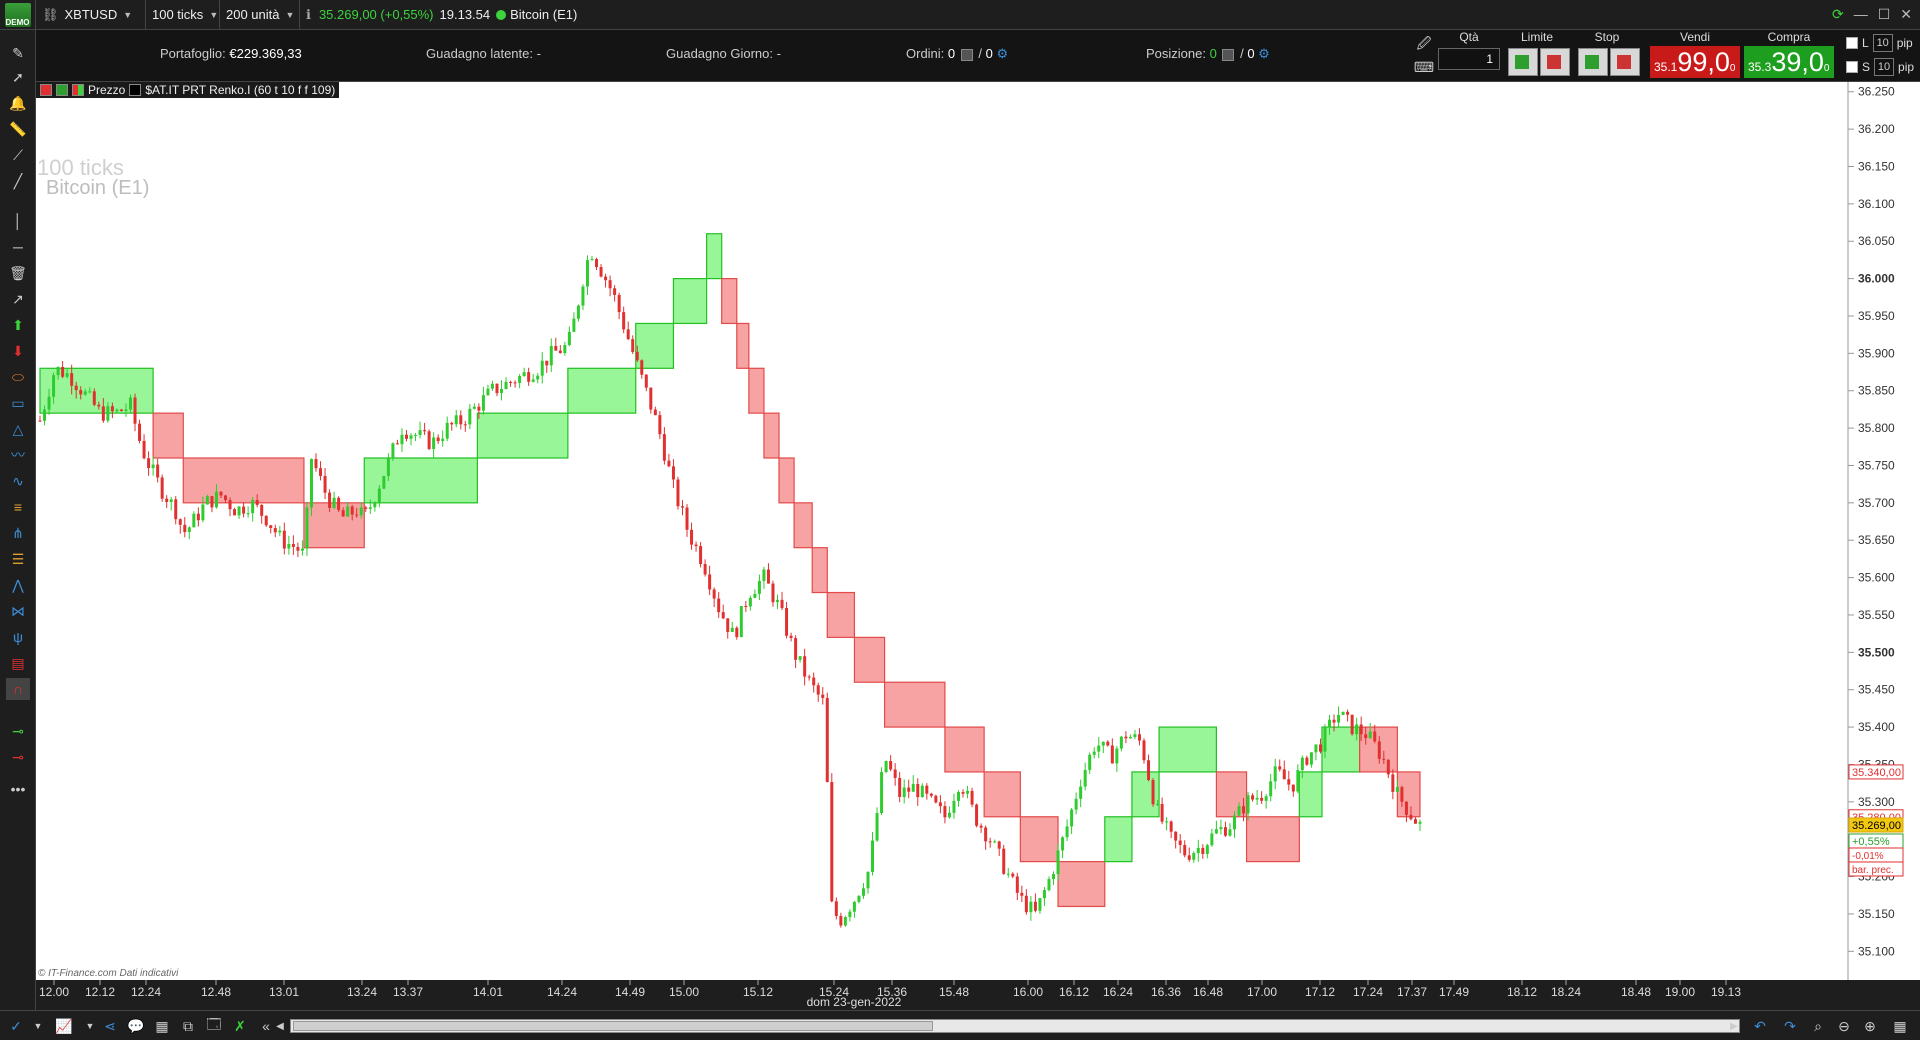  I want to click on grid-icon: ▦, so click(1900, 1026).